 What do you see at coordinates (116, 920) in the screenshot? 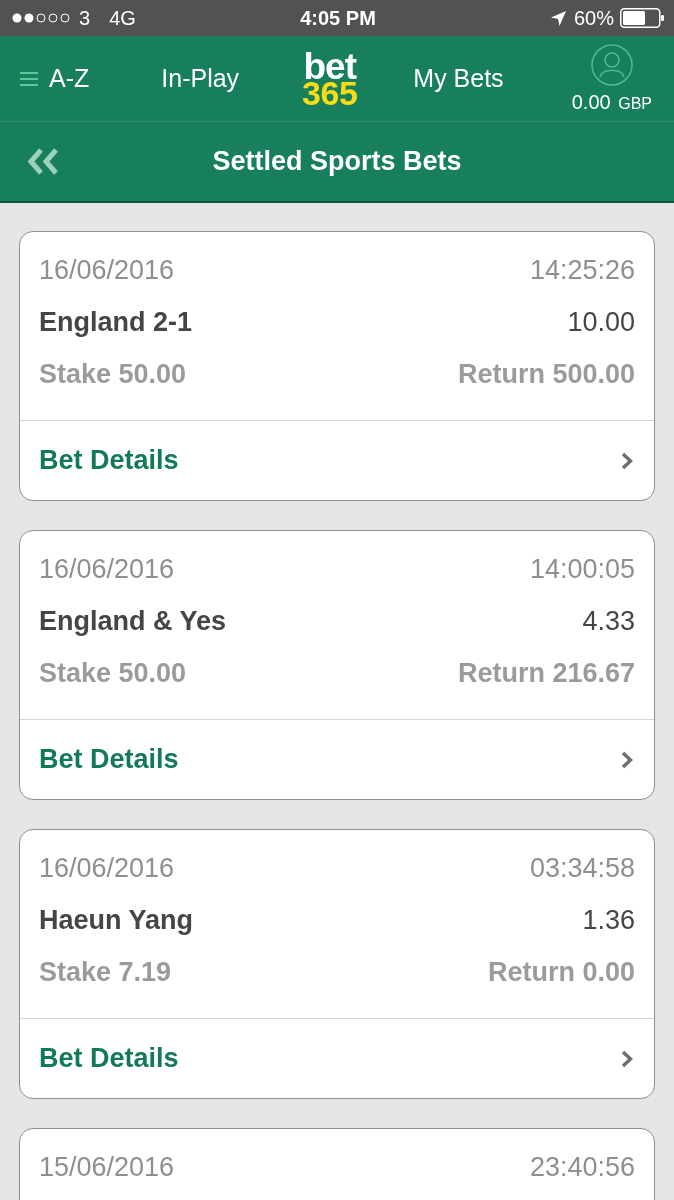
I see `bet-selection: Haeun Yang` at bounding box center [116, 920].